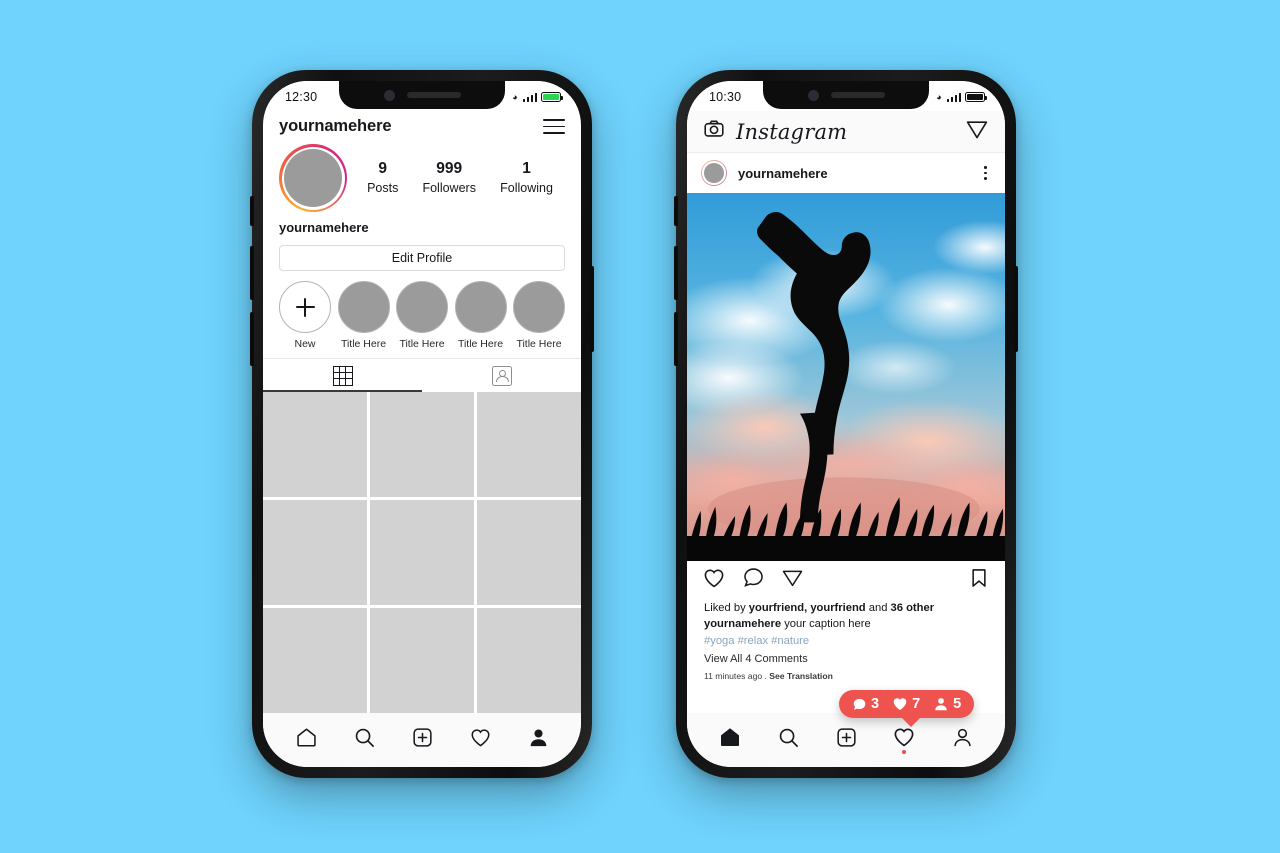  What do you see at coordinates (422, 127) in the screenshot?
I see `profile-header: yournamehere` at bounding box center [422, 127].